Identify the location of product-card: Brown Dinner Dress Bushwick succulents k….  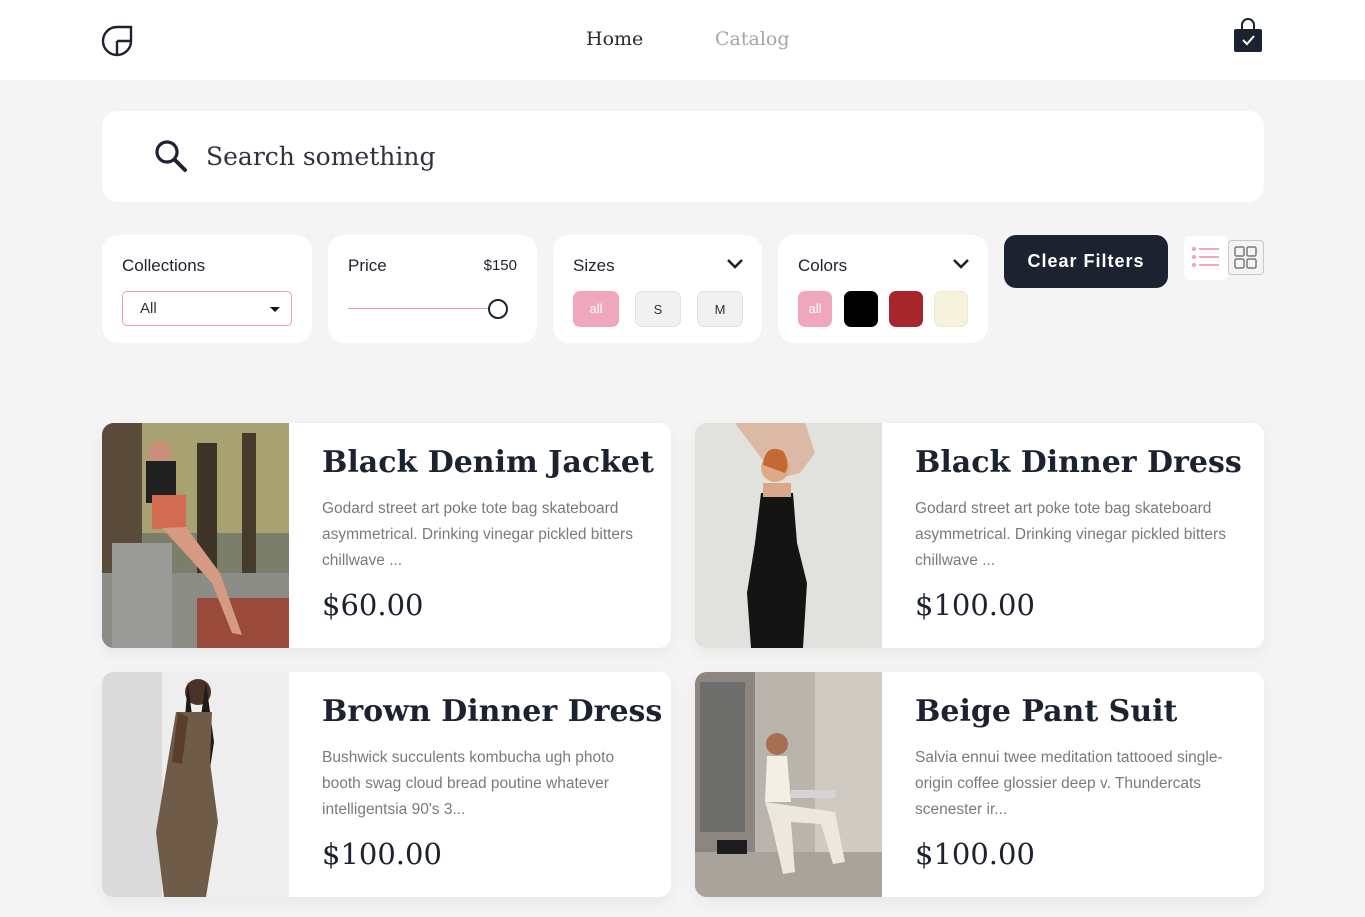
(386, 784).